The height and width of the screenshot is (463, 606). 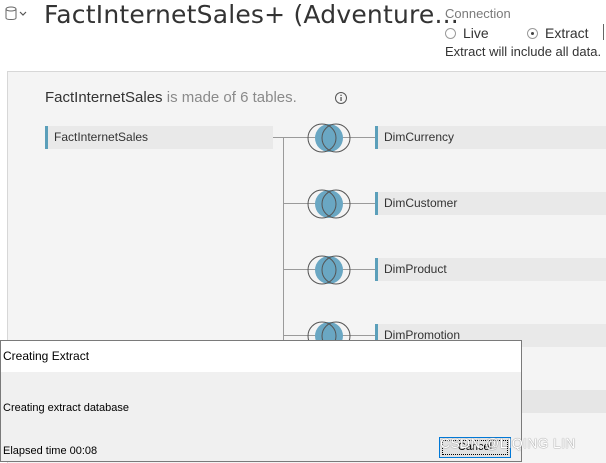 I want to click on extract-note: Extract will include all data., so click(x=523, y=51).